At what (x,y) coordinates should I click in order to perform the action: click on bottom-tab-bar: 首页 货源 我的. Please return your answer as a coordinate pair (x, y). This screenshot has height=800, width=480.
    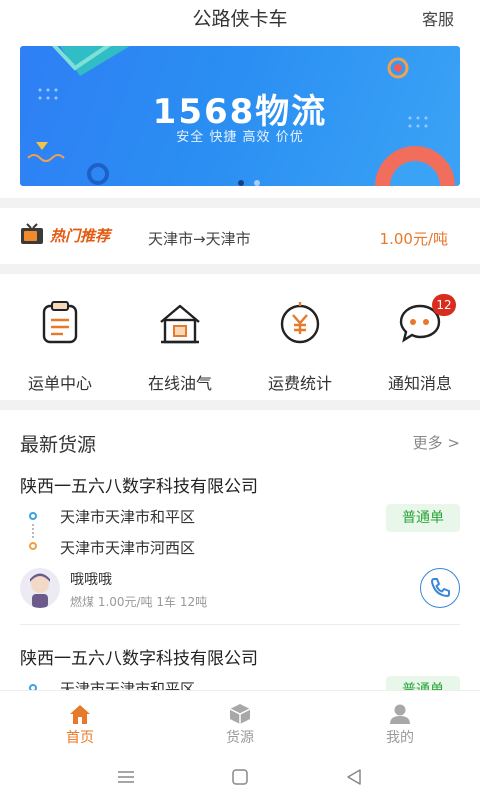
    Looking at the image, I should click on (240, 722).